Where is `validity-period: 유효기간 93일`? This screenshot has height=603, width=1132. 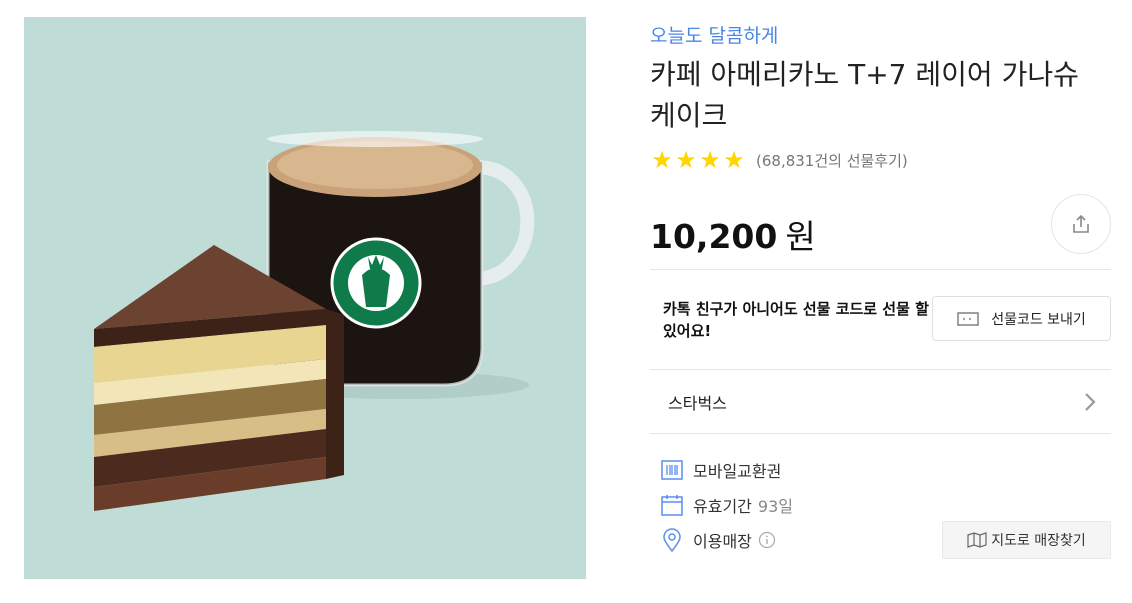 validity-period: 유효기간 93일 is located at coordinates (726, 505).